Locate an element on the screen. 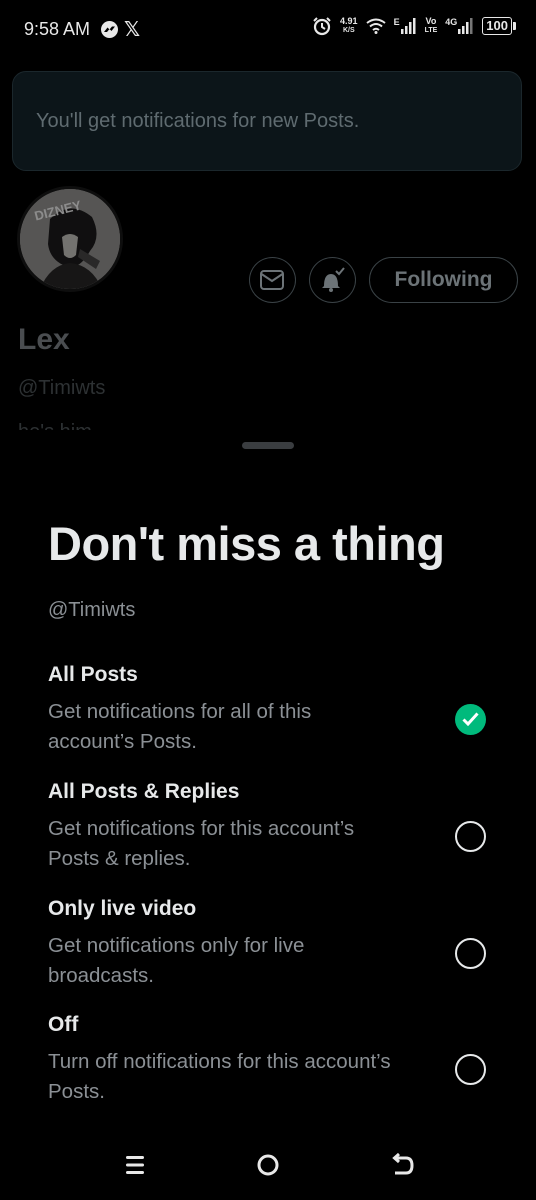 This screenshot has width=536, height=1200. net-speed: 4.91 K/S is located at coordinates (349, 26).